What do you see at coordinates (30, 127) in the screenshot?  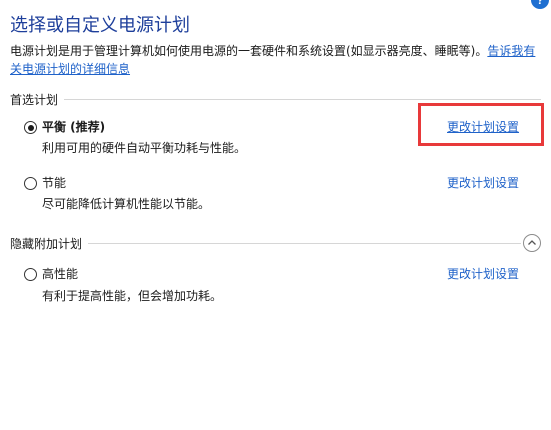 I see `plan-balanced-radio` at bounding box center [30, 127].